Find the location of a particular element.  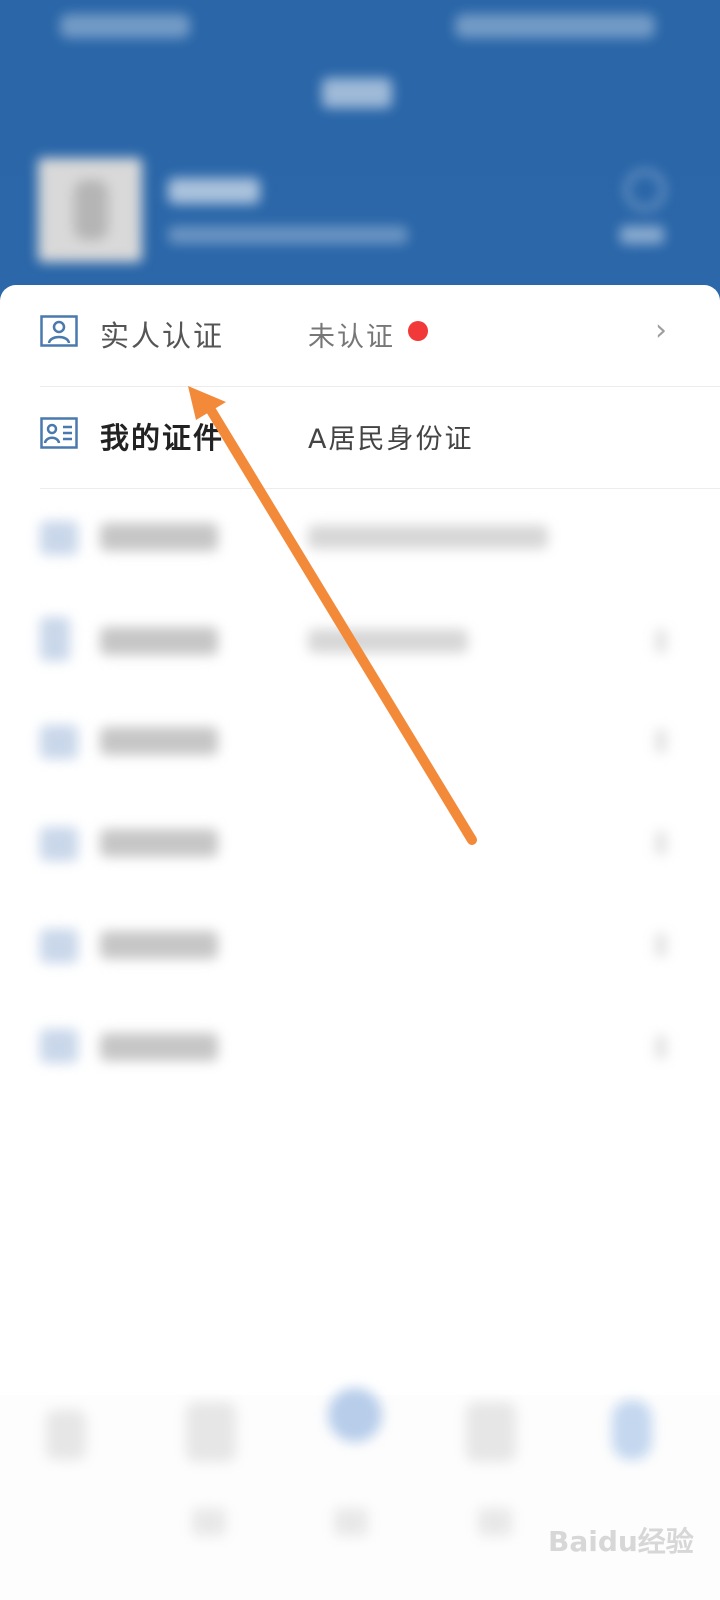

auth-status-text: 未认证 is located at coordinates (351, 337).